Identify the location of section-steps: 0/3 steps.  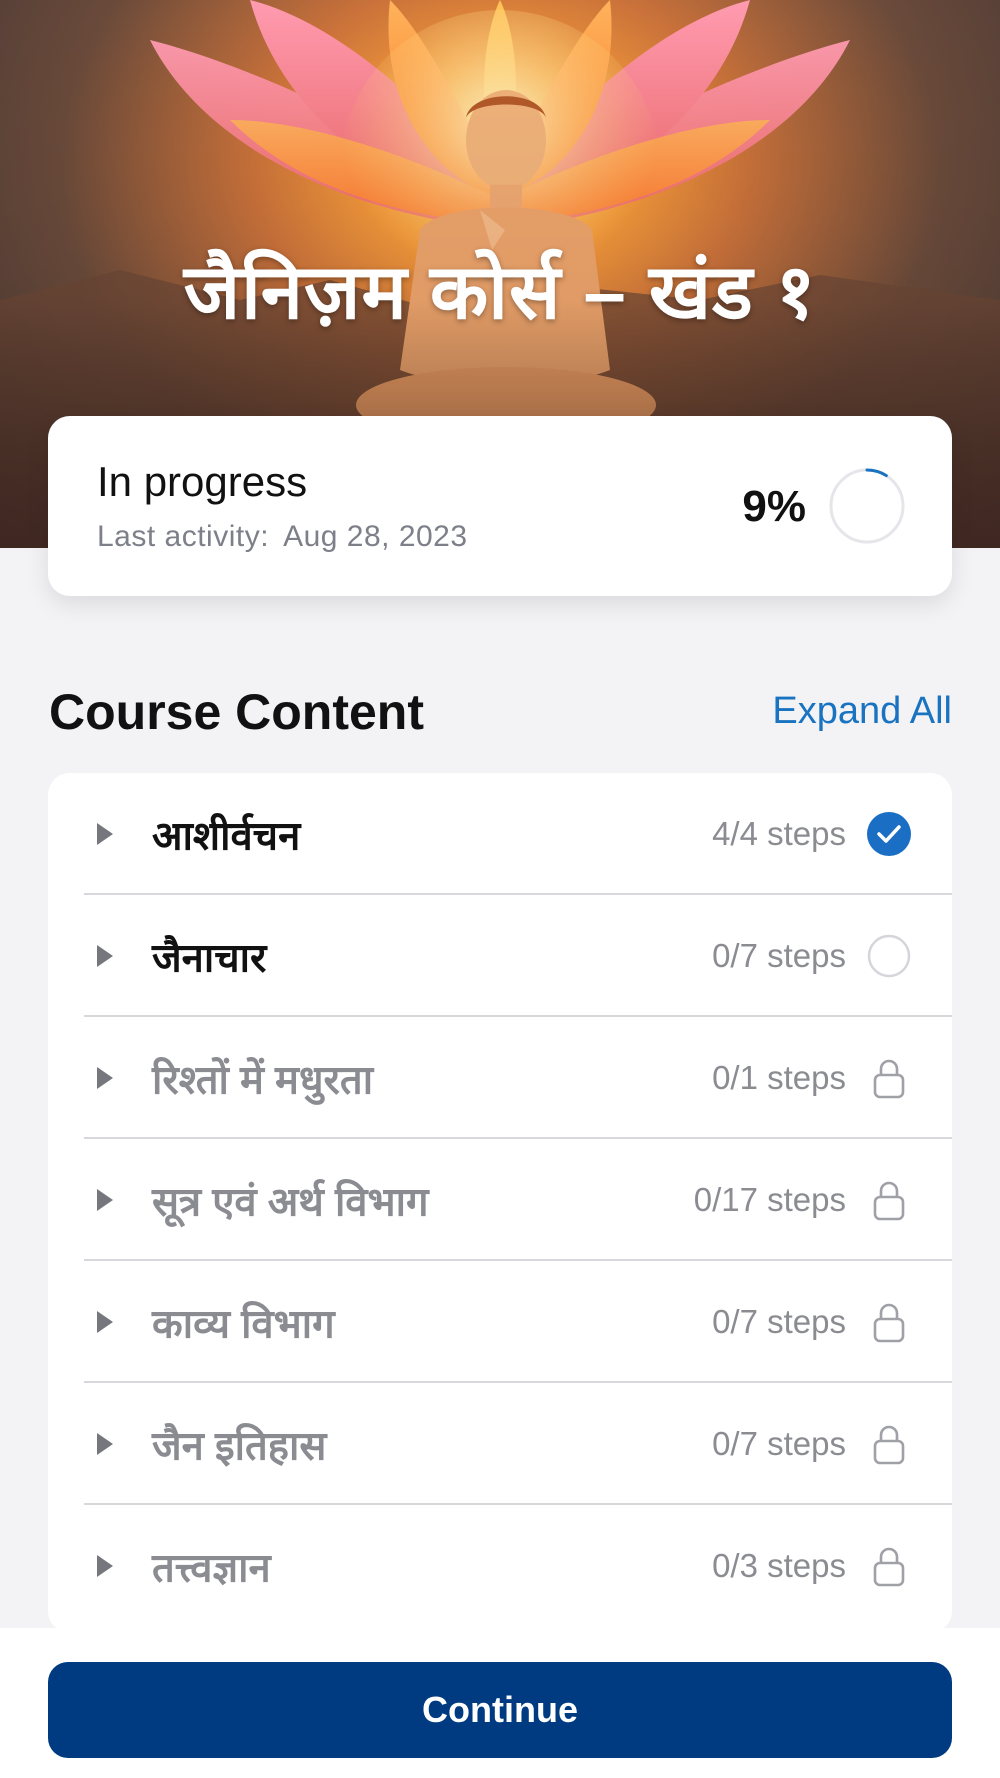
(779, 1565).